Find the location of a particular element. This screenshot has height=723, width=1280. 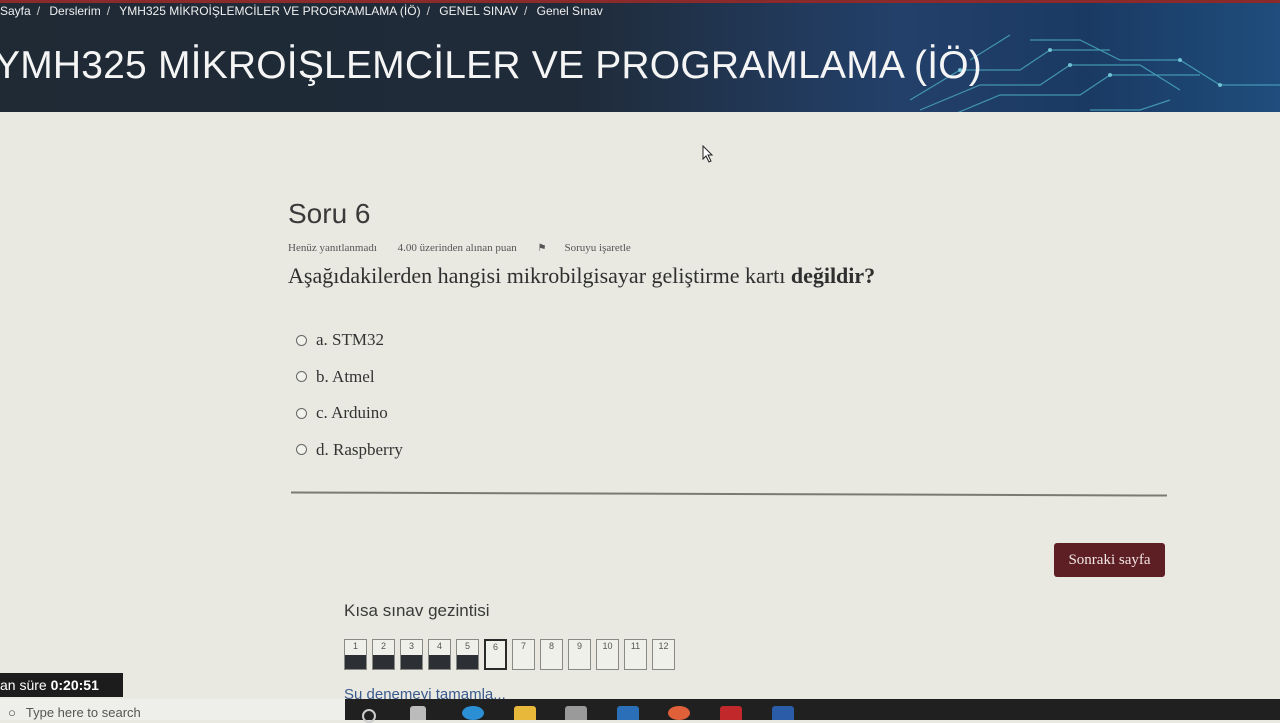

quiz-nav-button-2: 2 is located at coordinates (383, 654).